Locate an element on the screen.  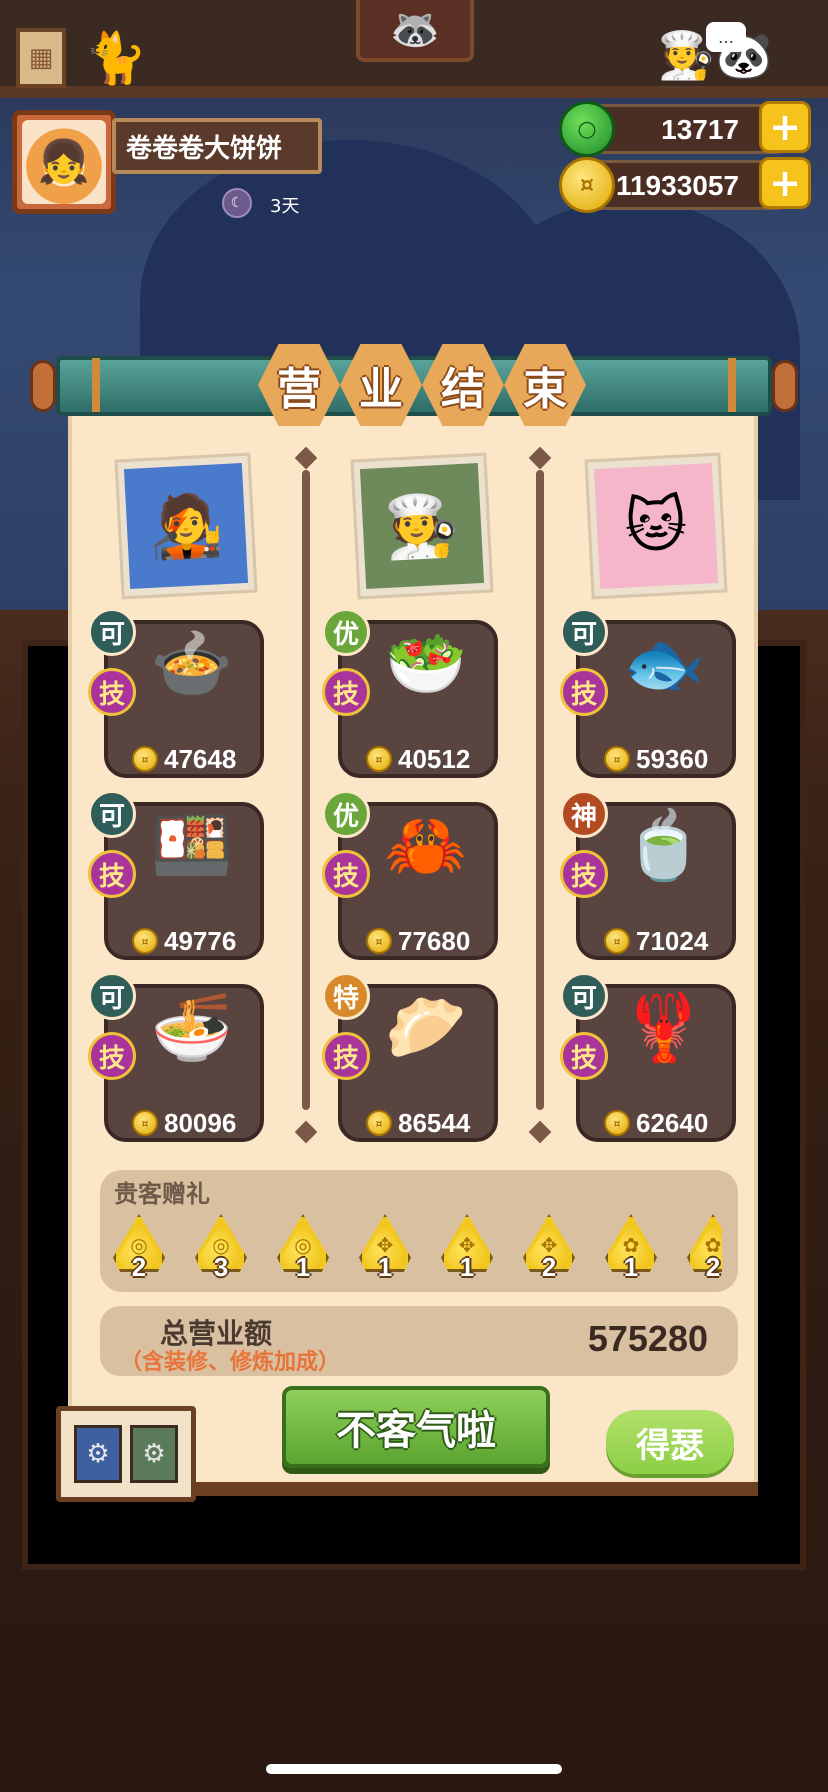
dish-icon: 🍲 is located at coordinates (192, 663).